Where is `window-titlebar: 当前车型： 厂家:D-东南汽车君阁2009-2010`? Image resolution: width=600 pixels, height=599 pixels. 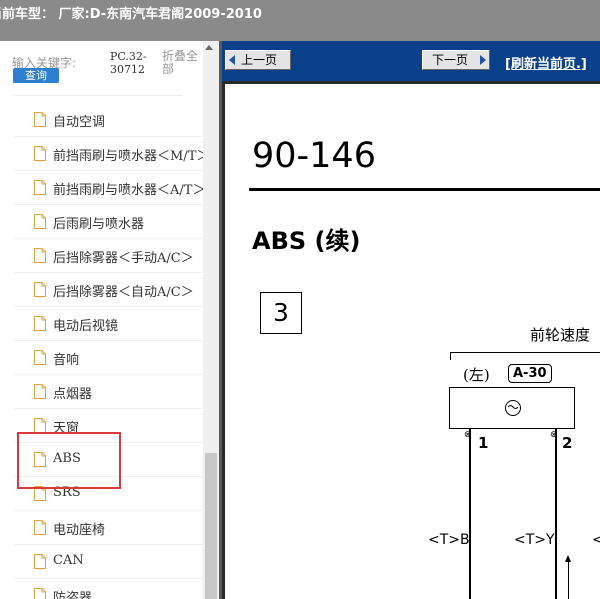
window-titlebar: 当前车型： 厂家:D-东南汽车君阁2009-2010 is located at coordinates (300, 20).